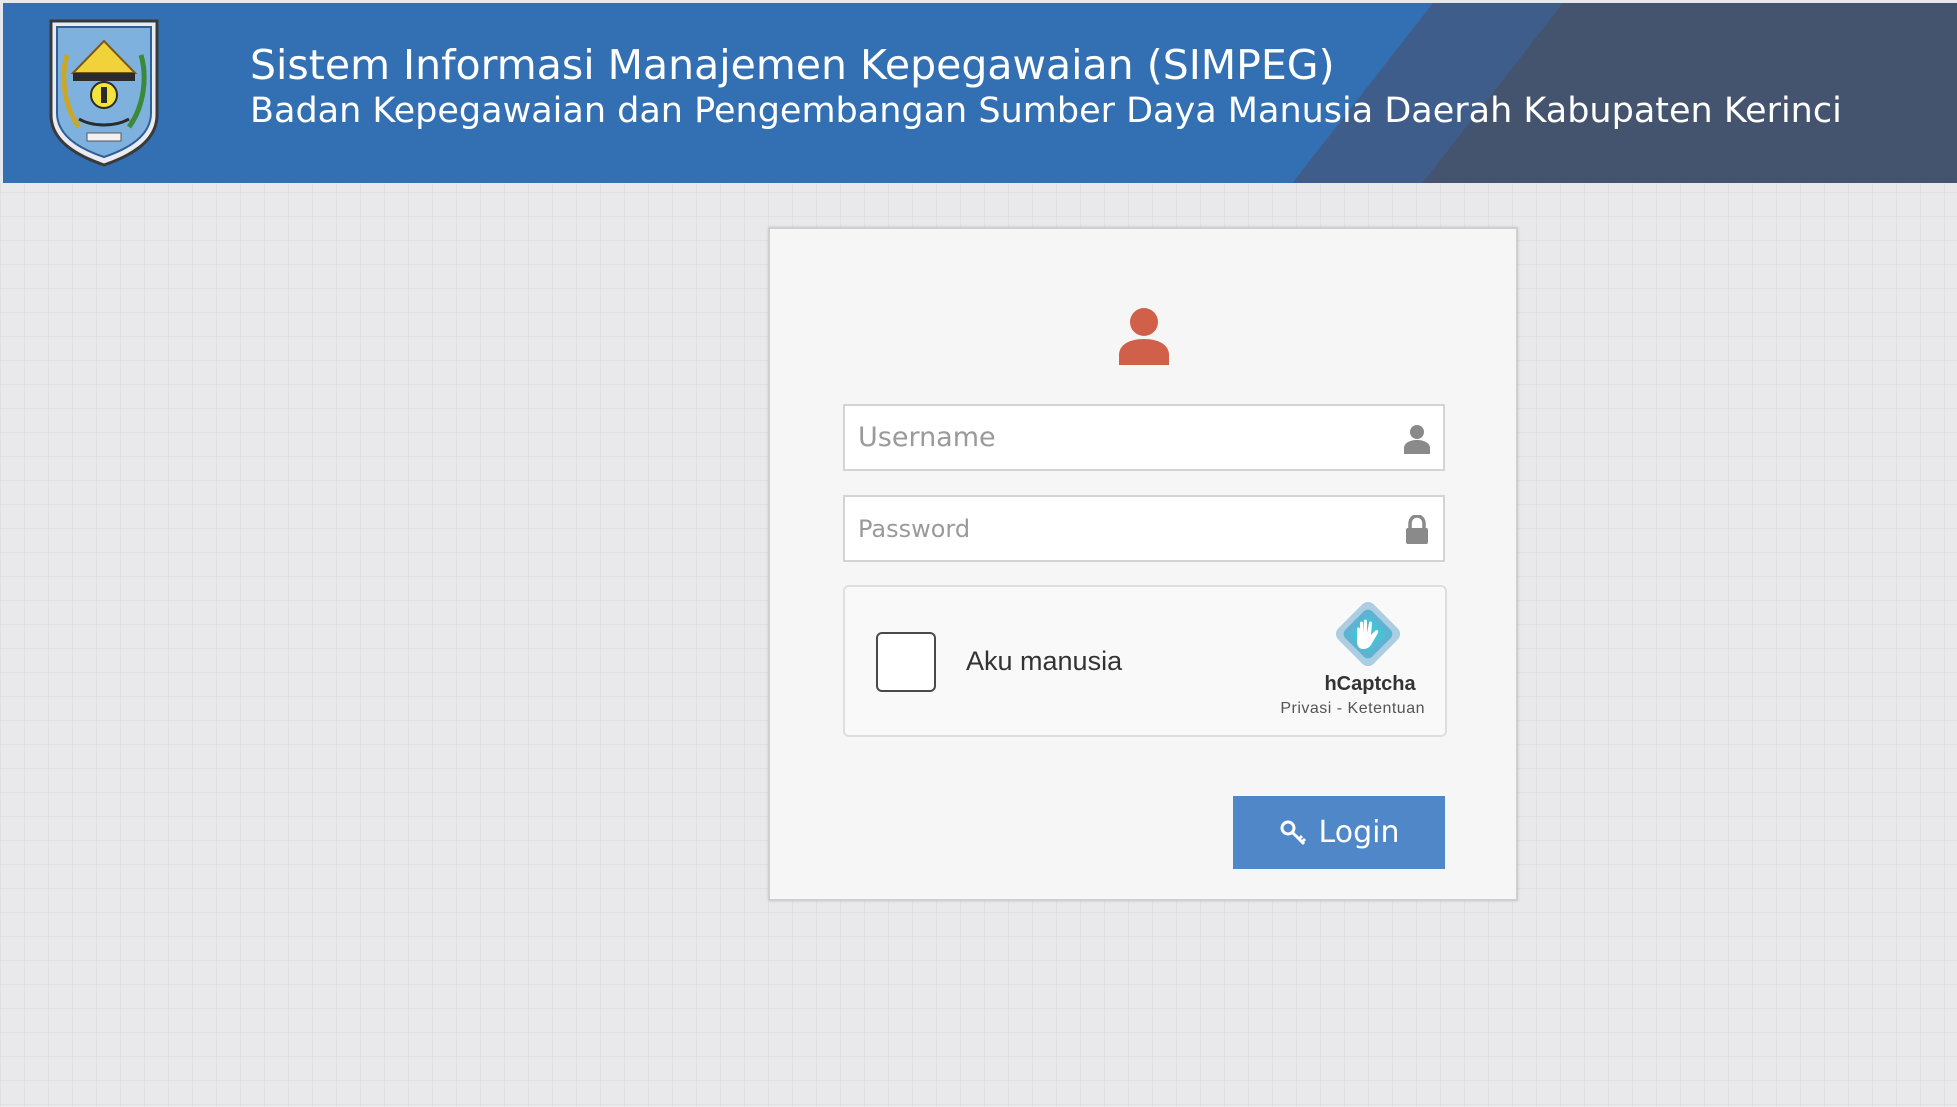 The width and height of the screenshot is (1957, 1107). I want to click on username-field, so click(1144, 437).